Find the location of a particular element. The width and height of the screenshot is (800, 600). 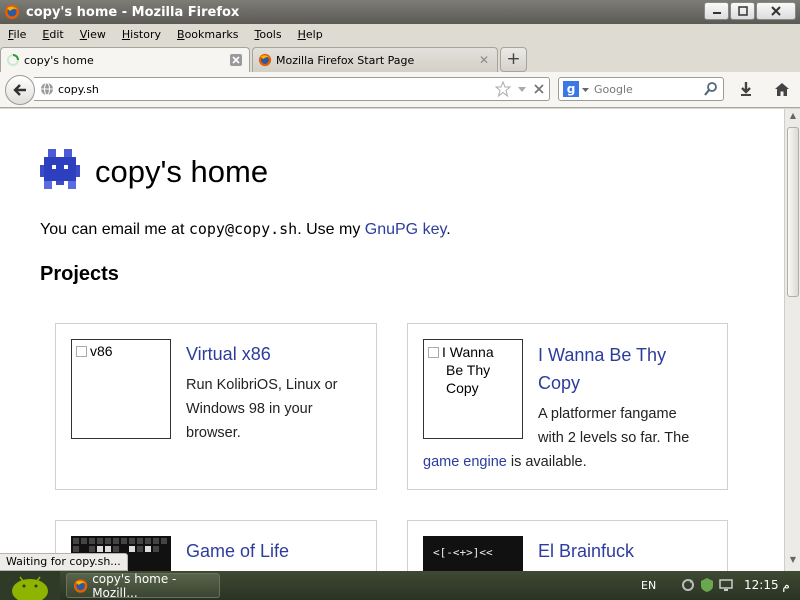

email-address: copy@copy.sh is located at coordinates (243, 229).